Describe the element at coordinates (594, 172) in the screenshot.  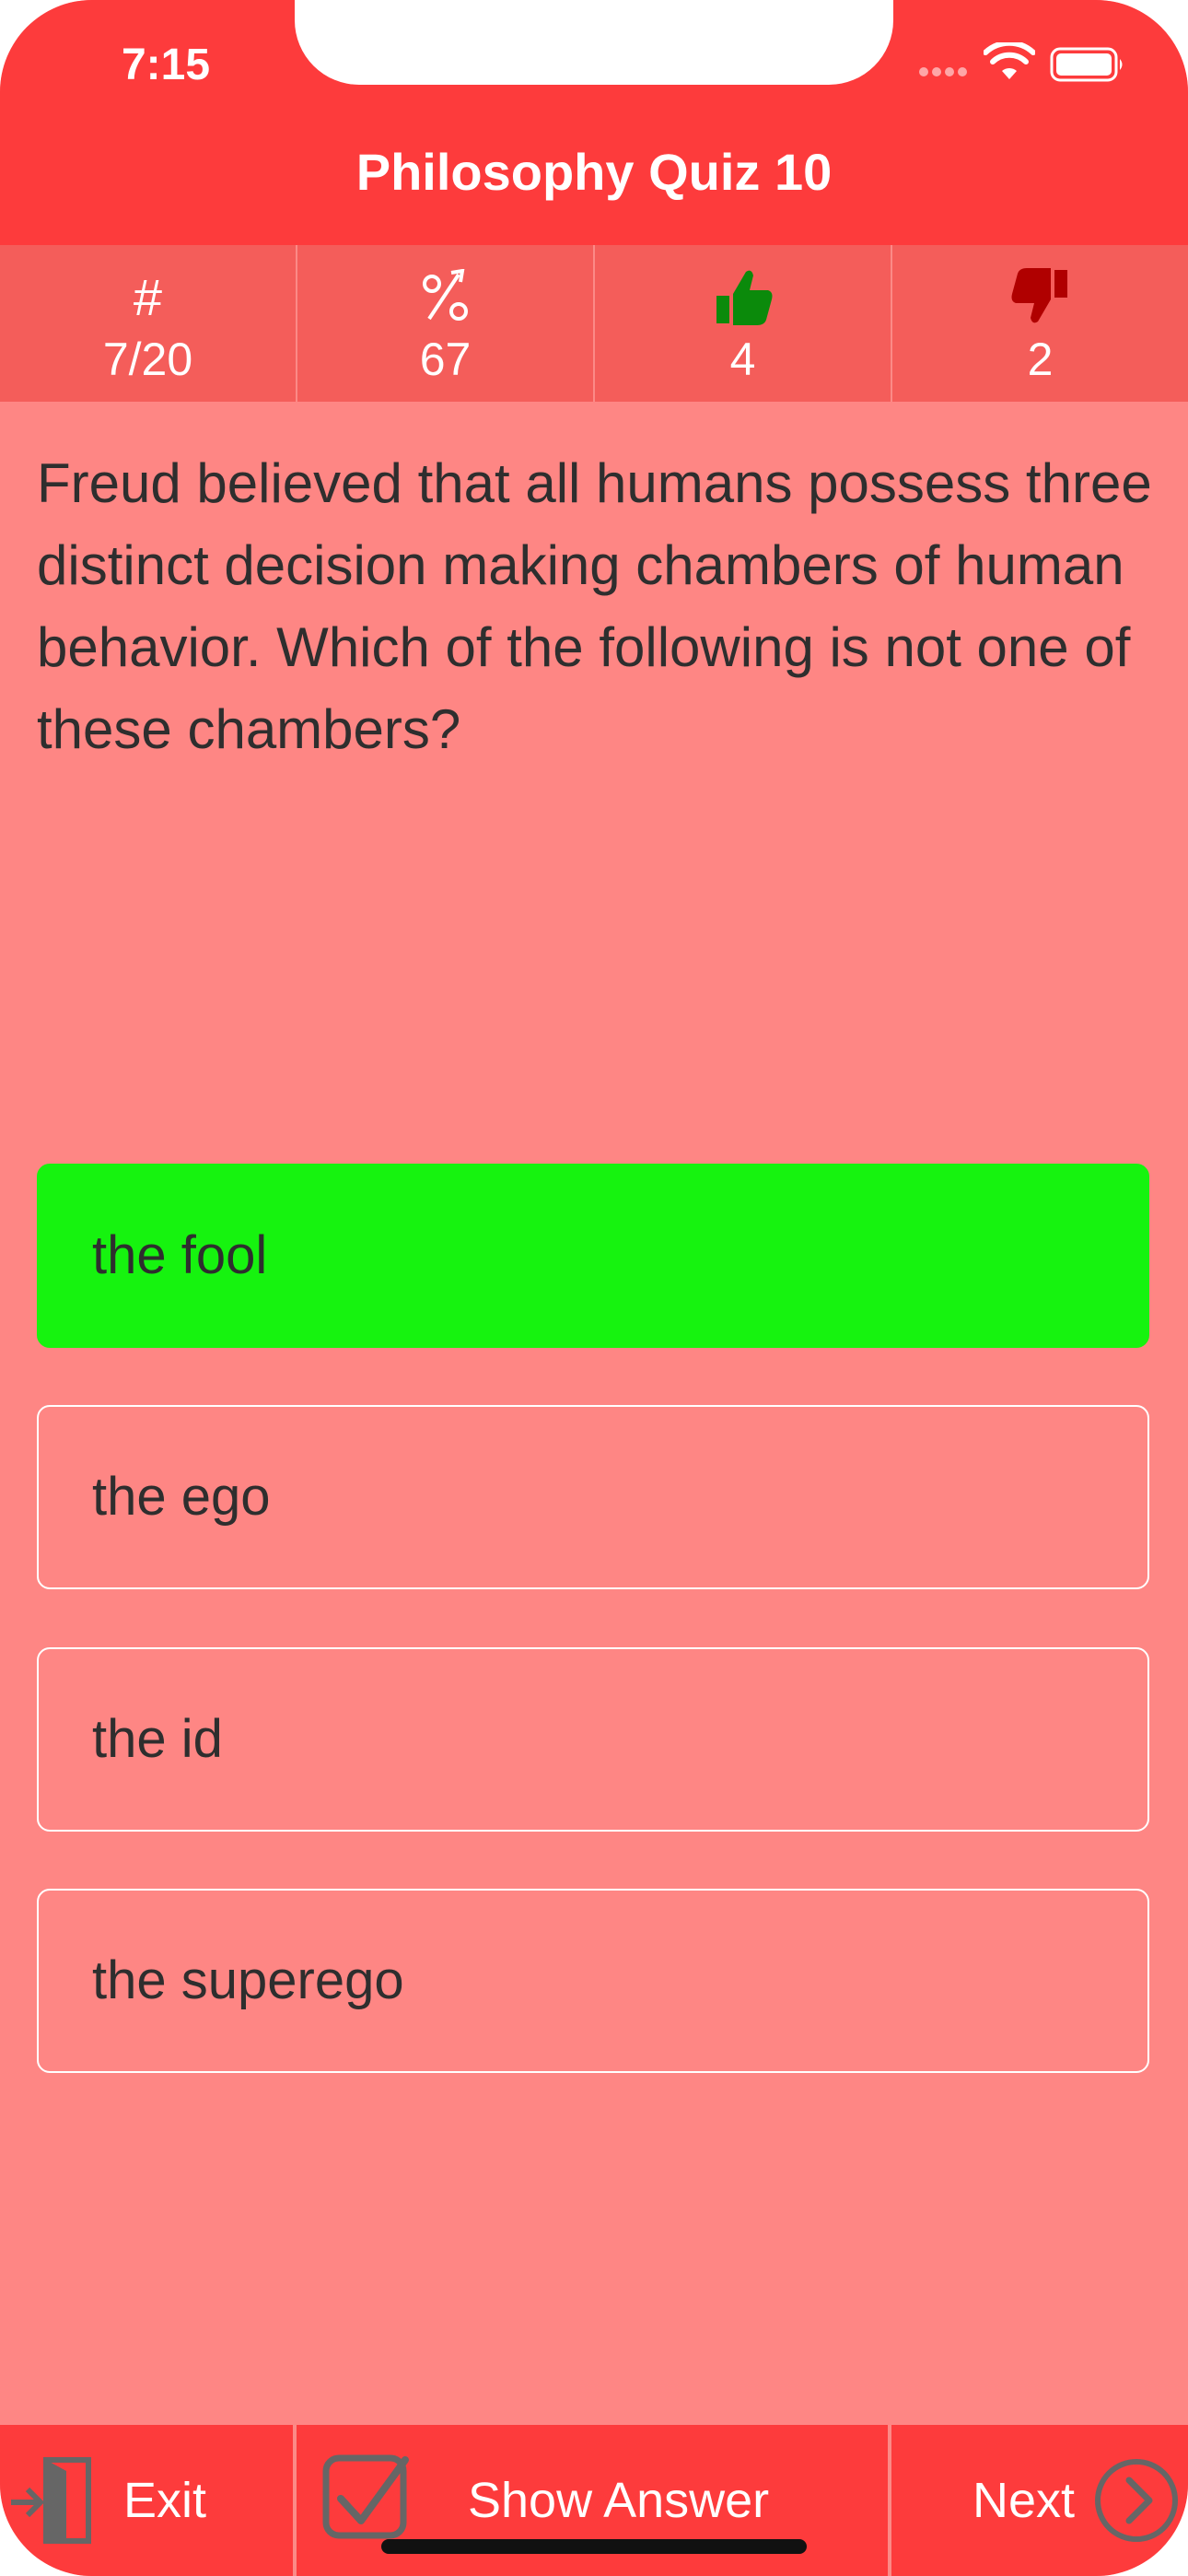
I see `page-title: Philosophy Quiz 10` at that location.